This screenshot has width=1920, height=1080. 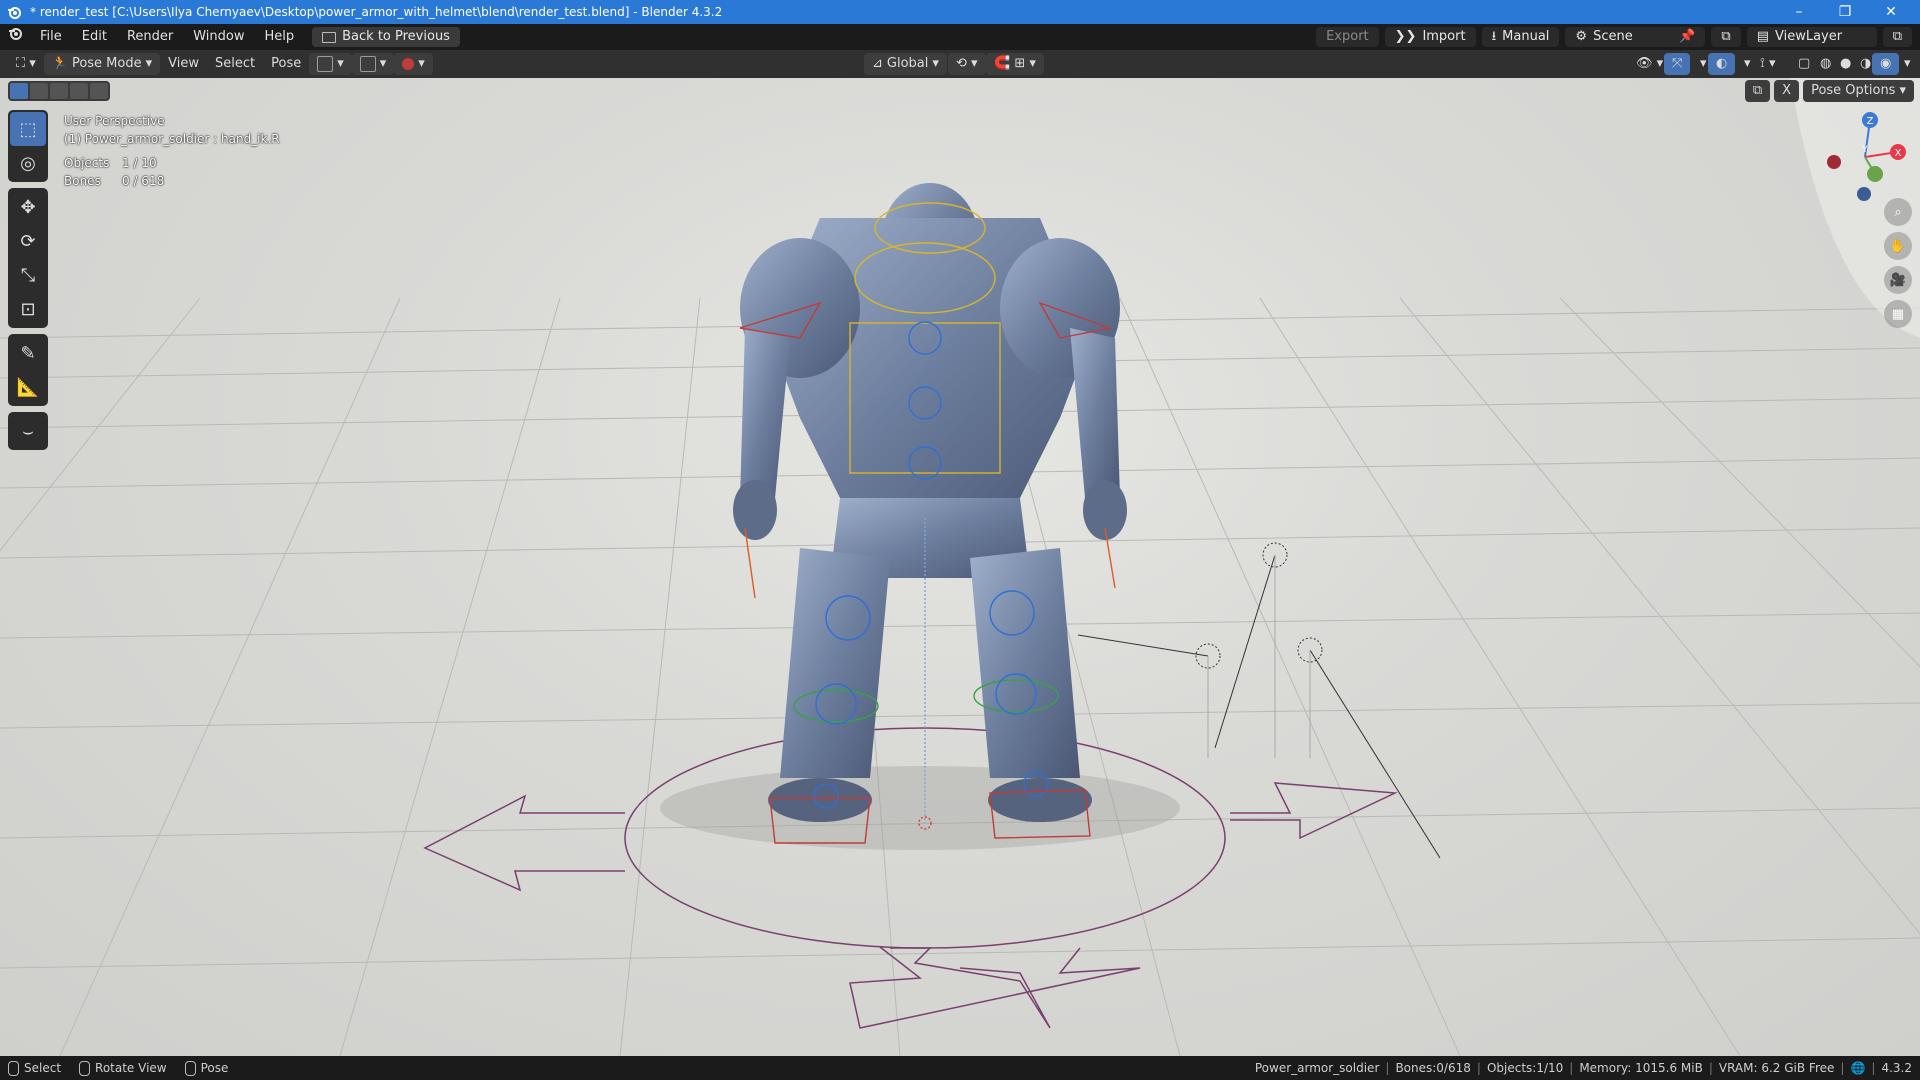 I want to click on status-version: 4.3.2, so click(x=1896, y=1068).